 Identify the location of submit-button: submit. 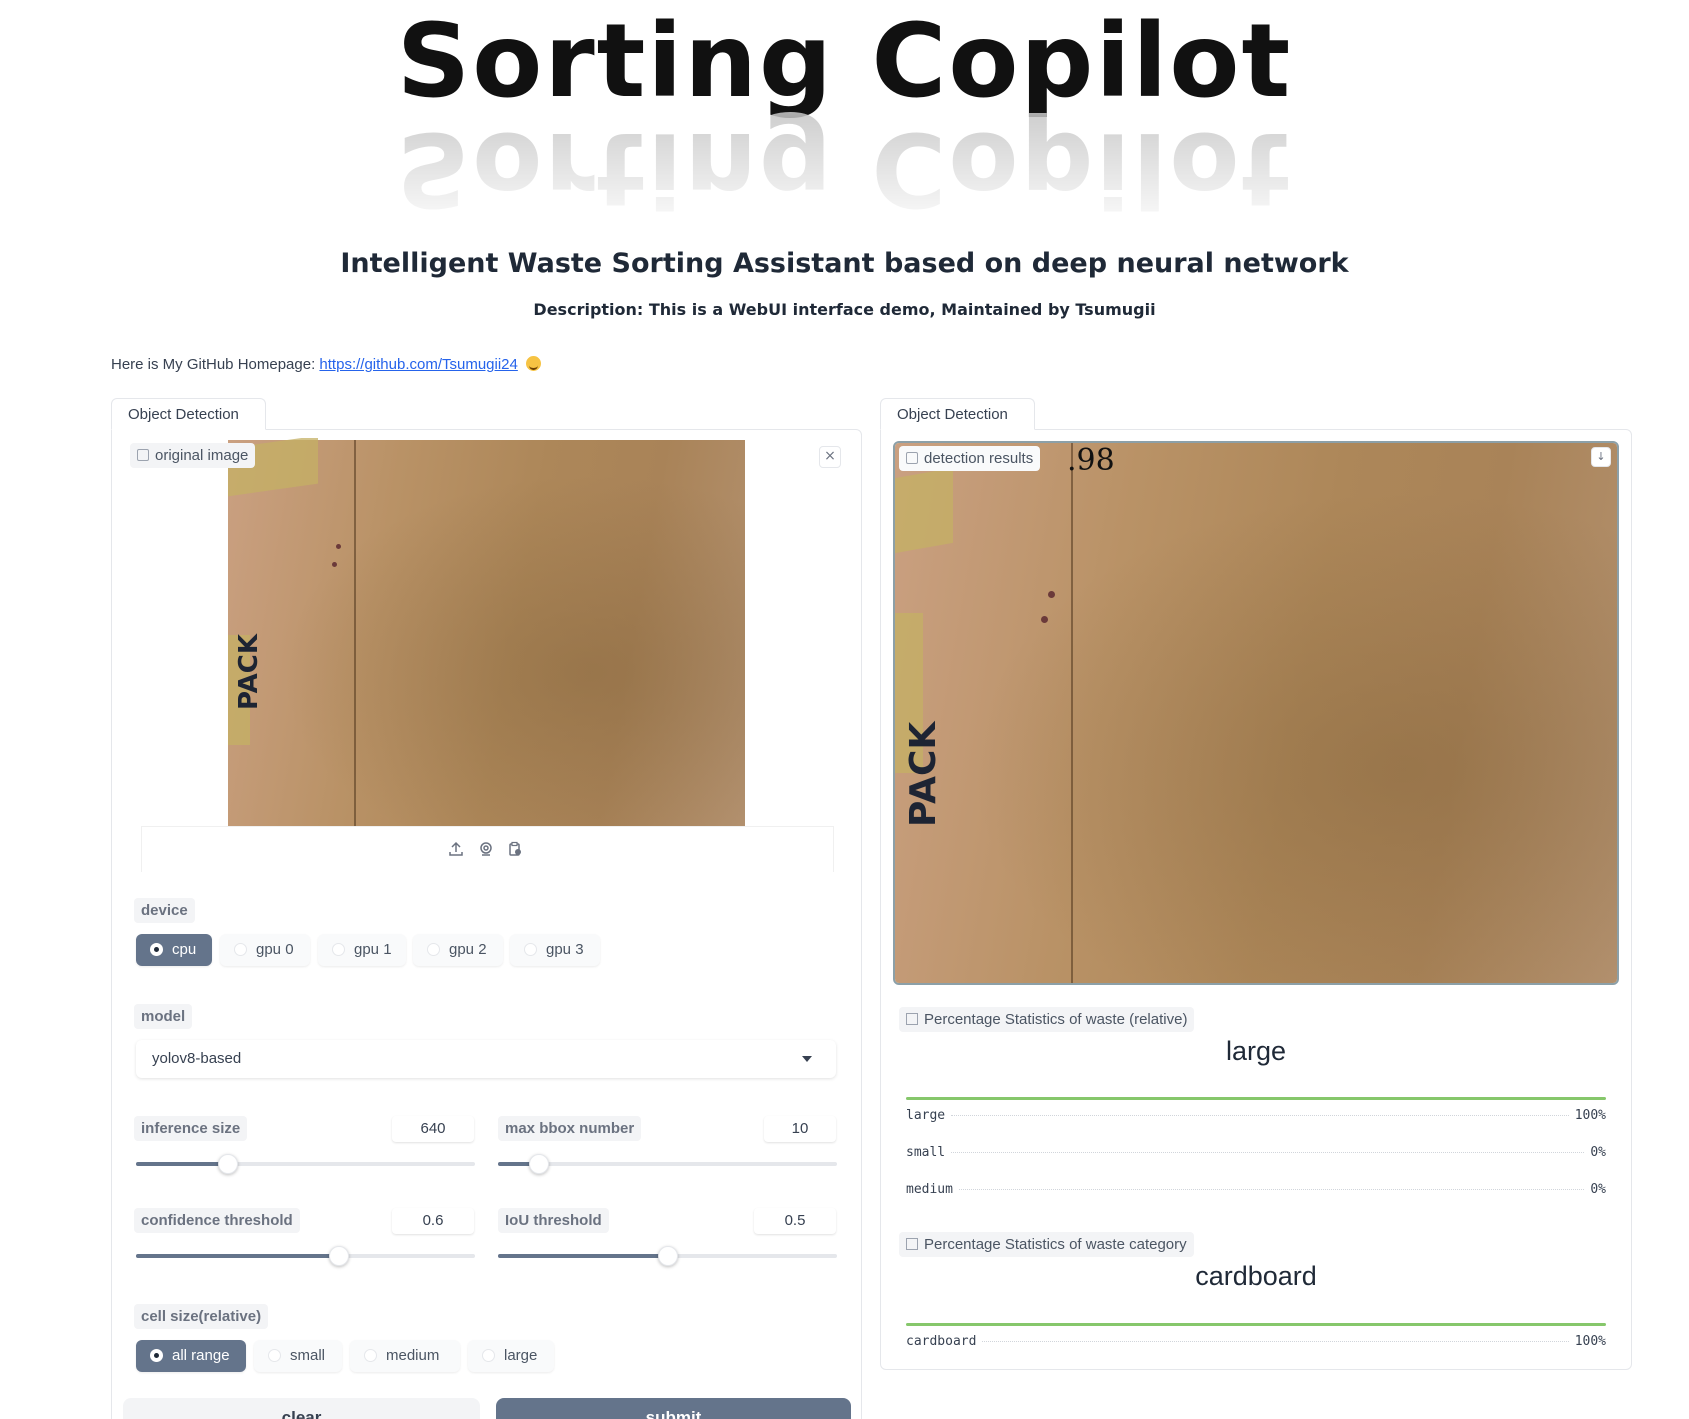
(673, 1408).